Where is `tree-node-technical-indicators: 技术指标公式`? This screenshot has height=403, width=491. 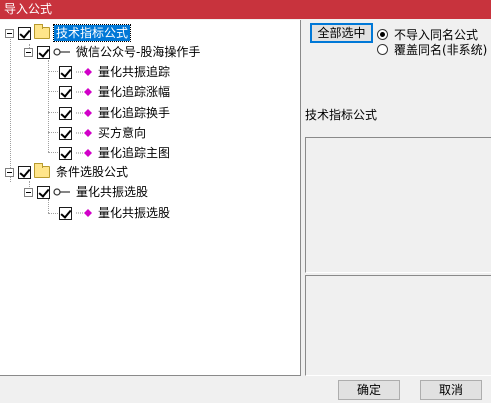 tree-node-technical-indicators: 技术指标公式 is located at coordinates (68, 33).